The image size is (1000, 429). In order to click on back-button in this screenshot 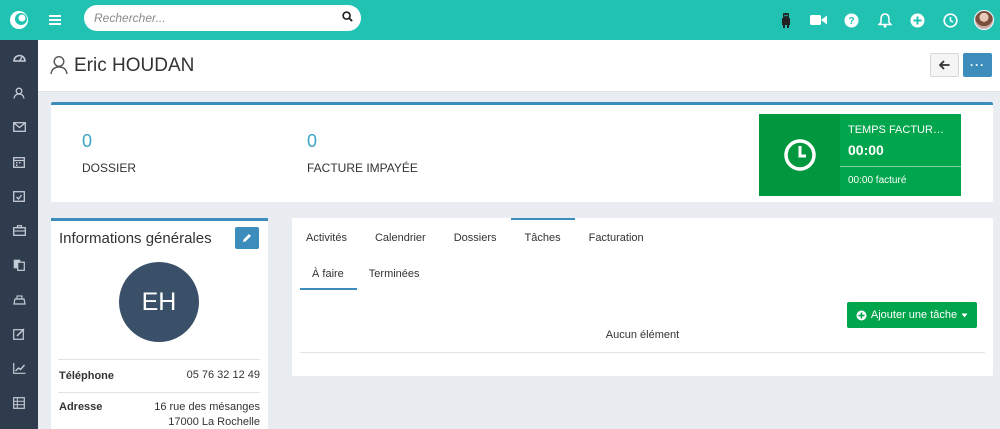, I will do `click(944, 65)`.